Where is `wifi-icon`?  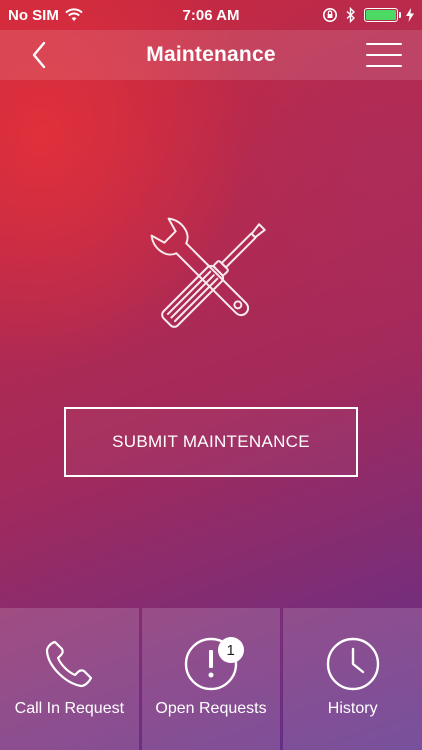 wifi-icon is located at coordinates (74, 14).